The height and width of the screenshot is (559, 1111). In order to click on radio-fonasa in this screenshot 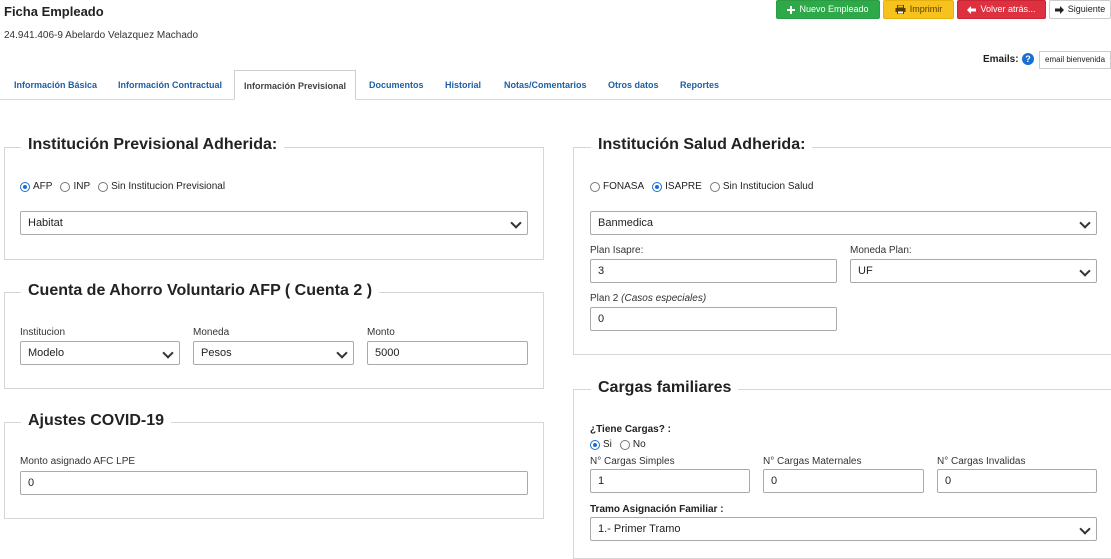, I will do `click(595, 186)`.